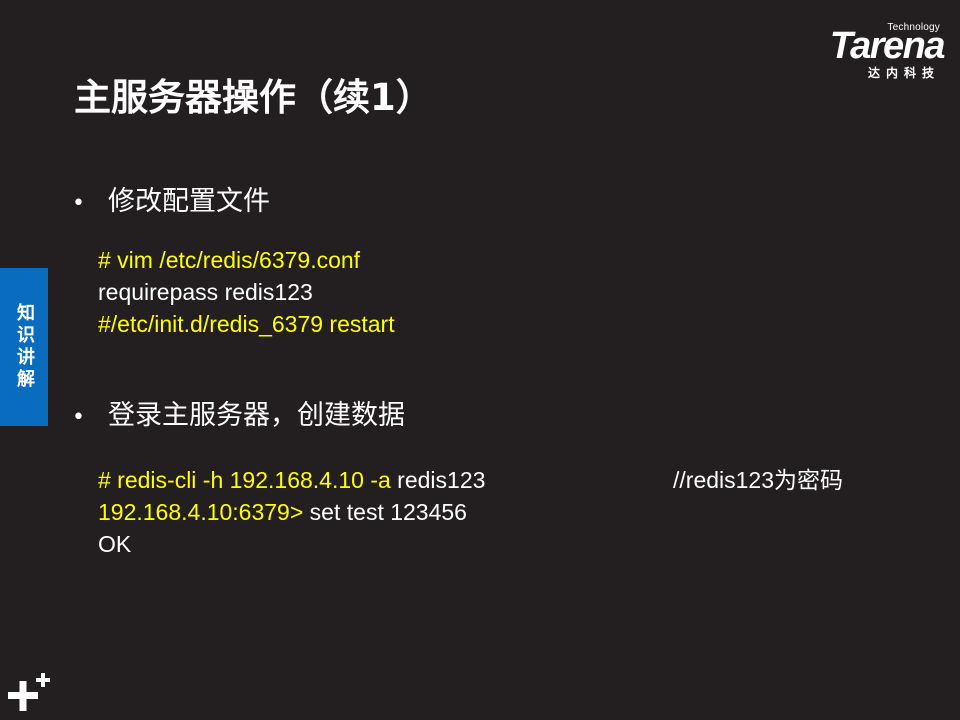  I want to click on code-line: # vim /etc/redis/6379.conf, so click(229, 260).